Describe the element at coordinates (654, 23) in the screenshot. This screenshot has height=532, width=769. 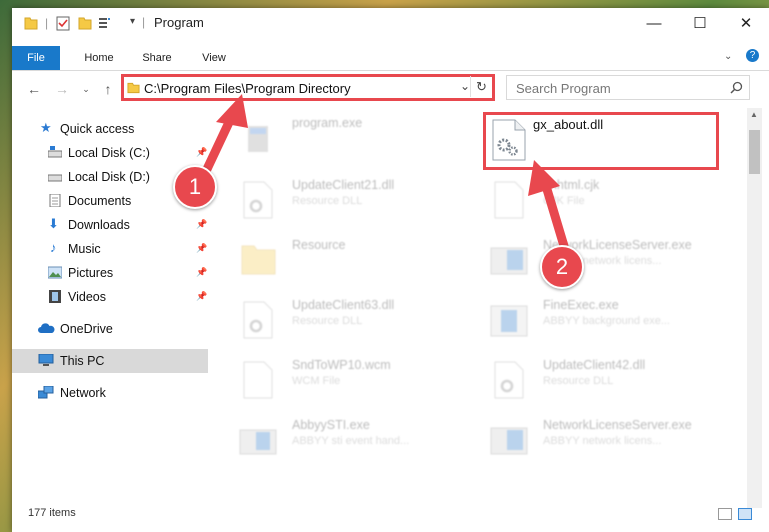
I see `minimize-button: —` at that location.